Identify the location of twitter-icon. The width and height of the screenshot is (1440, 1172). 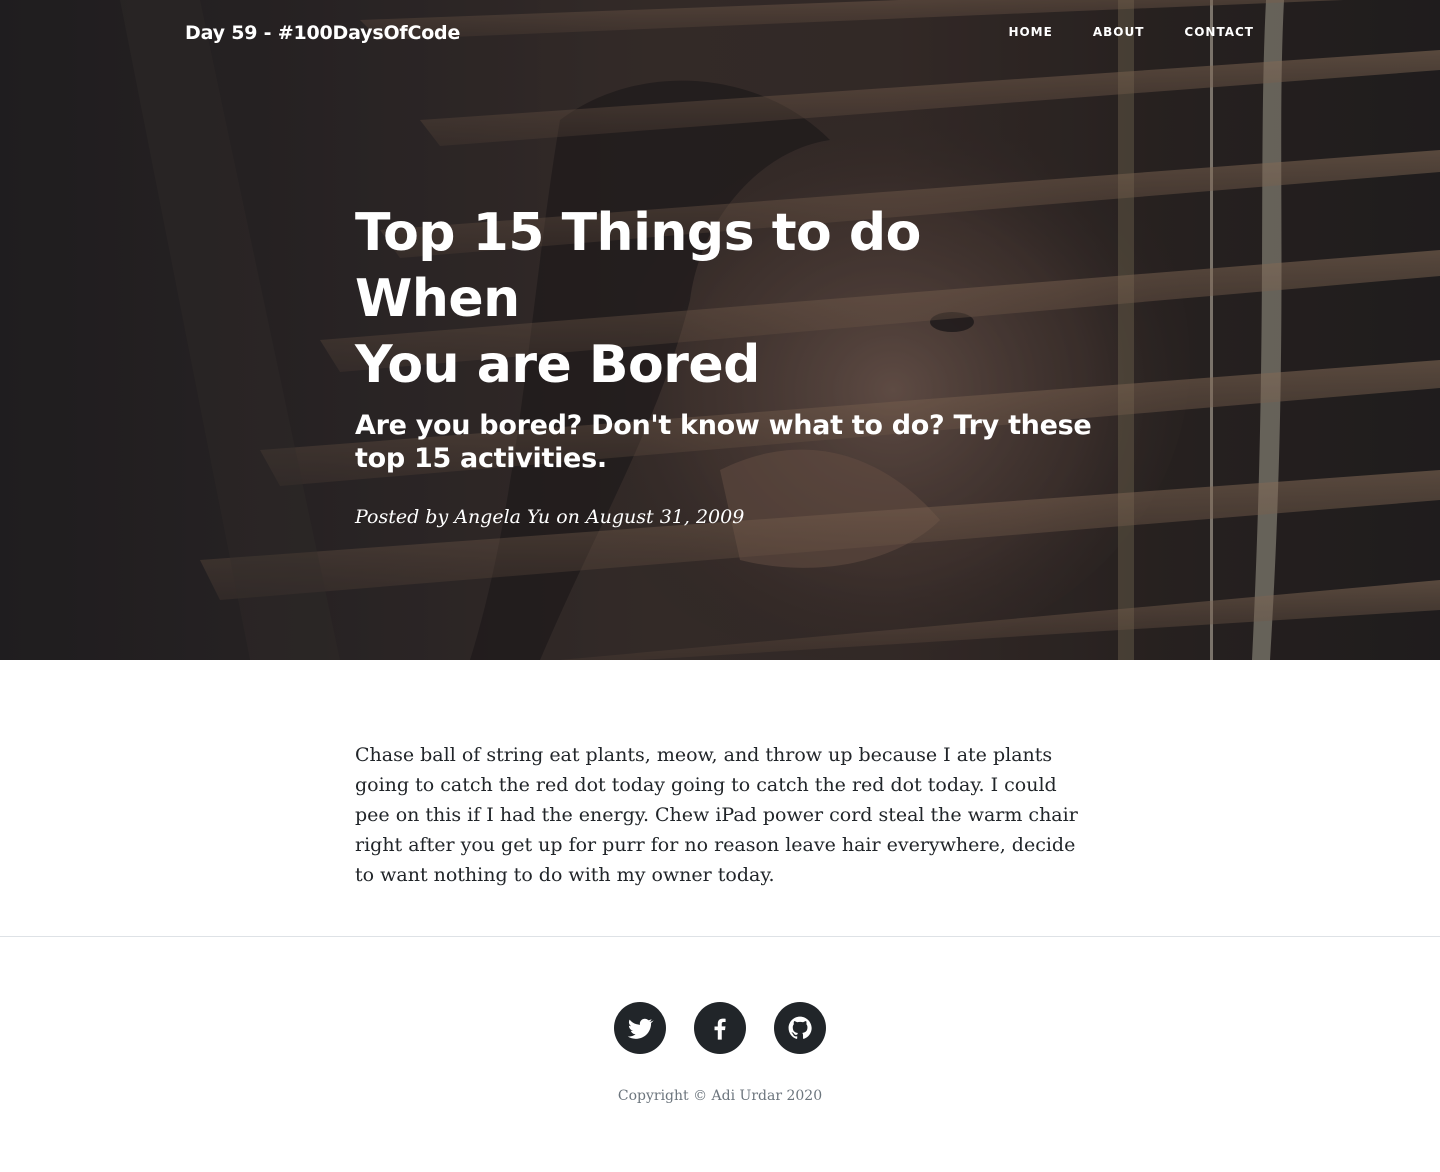
(640, 1028).